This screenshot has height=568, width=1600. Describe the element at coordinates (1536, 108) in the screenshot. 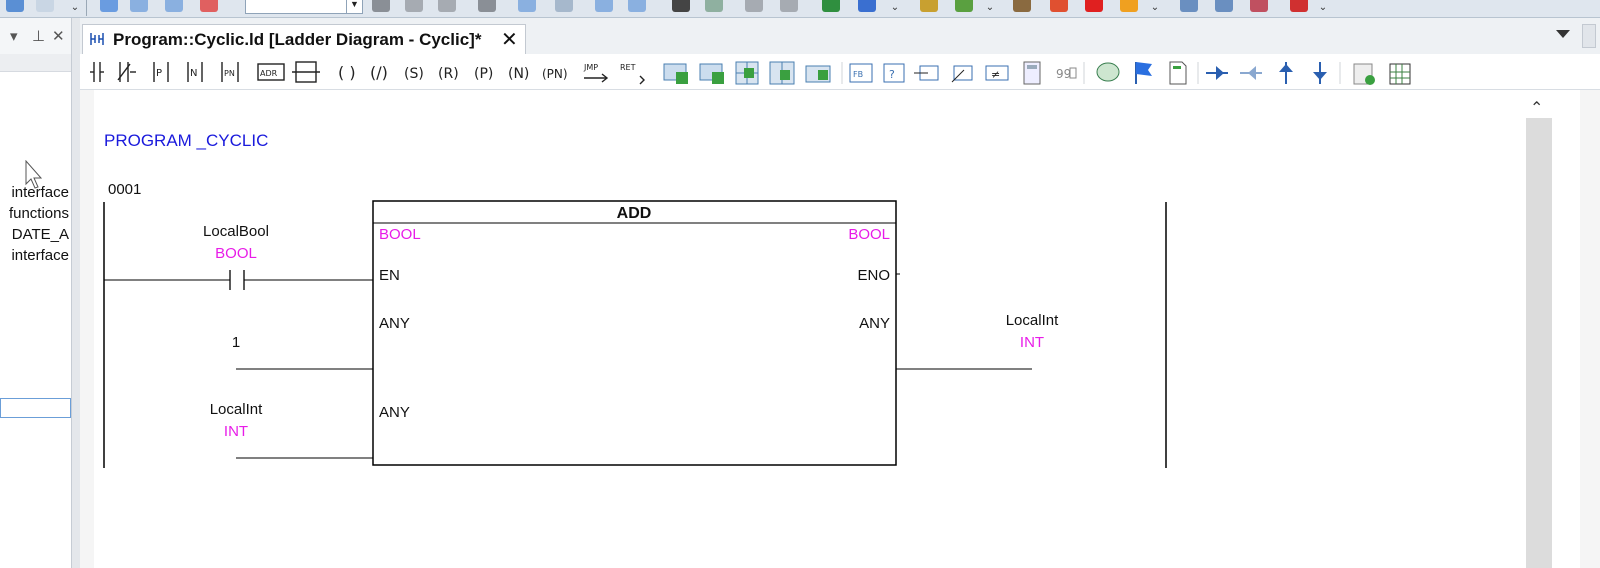

I see `scroll-up-icon: ⌃` at that location.